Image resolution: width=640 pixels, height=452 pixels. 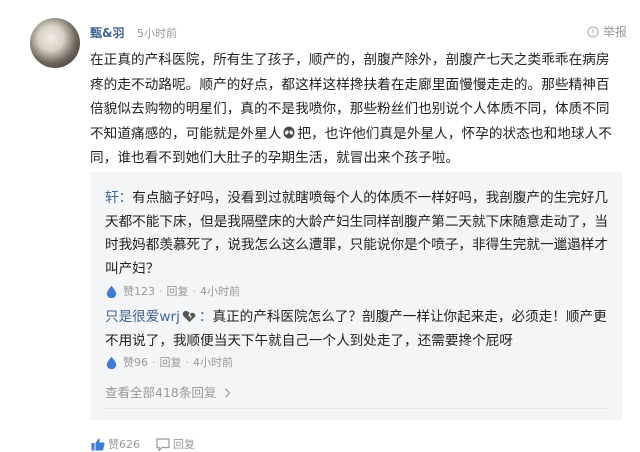 I want to click on view-all-replies-link: 查看全部418条回复, so click(x=168, y=391).